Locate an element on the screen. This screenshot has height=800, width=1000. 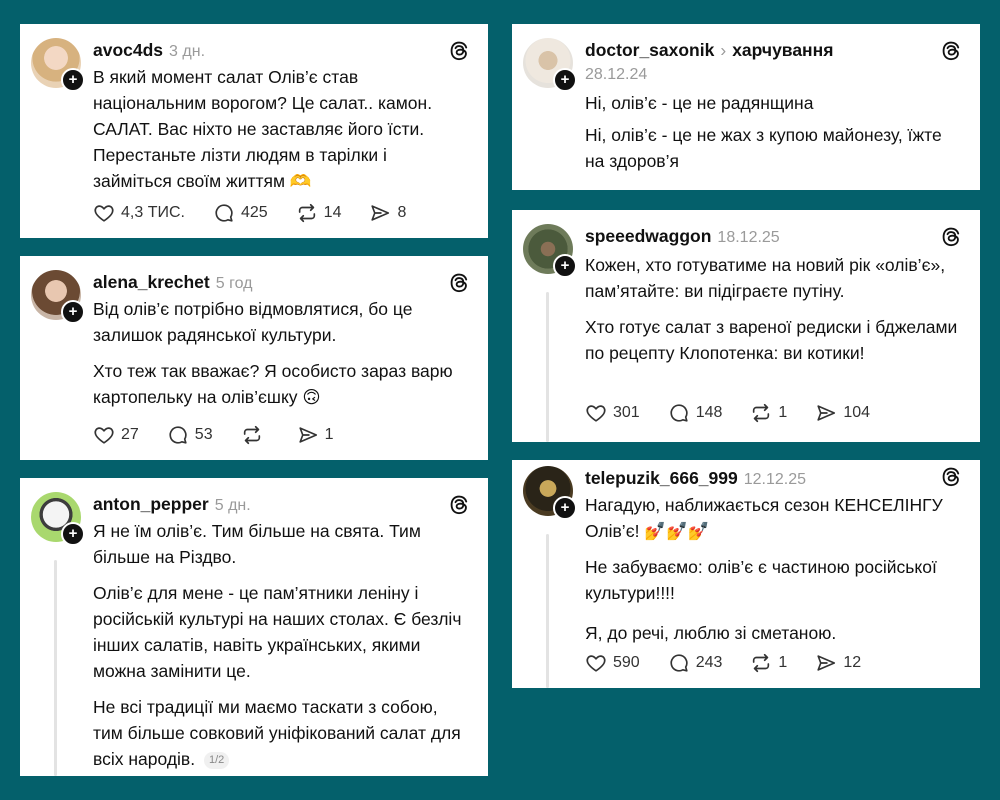
username: telepuzik_666_999 is located at coordinates (661, 478).